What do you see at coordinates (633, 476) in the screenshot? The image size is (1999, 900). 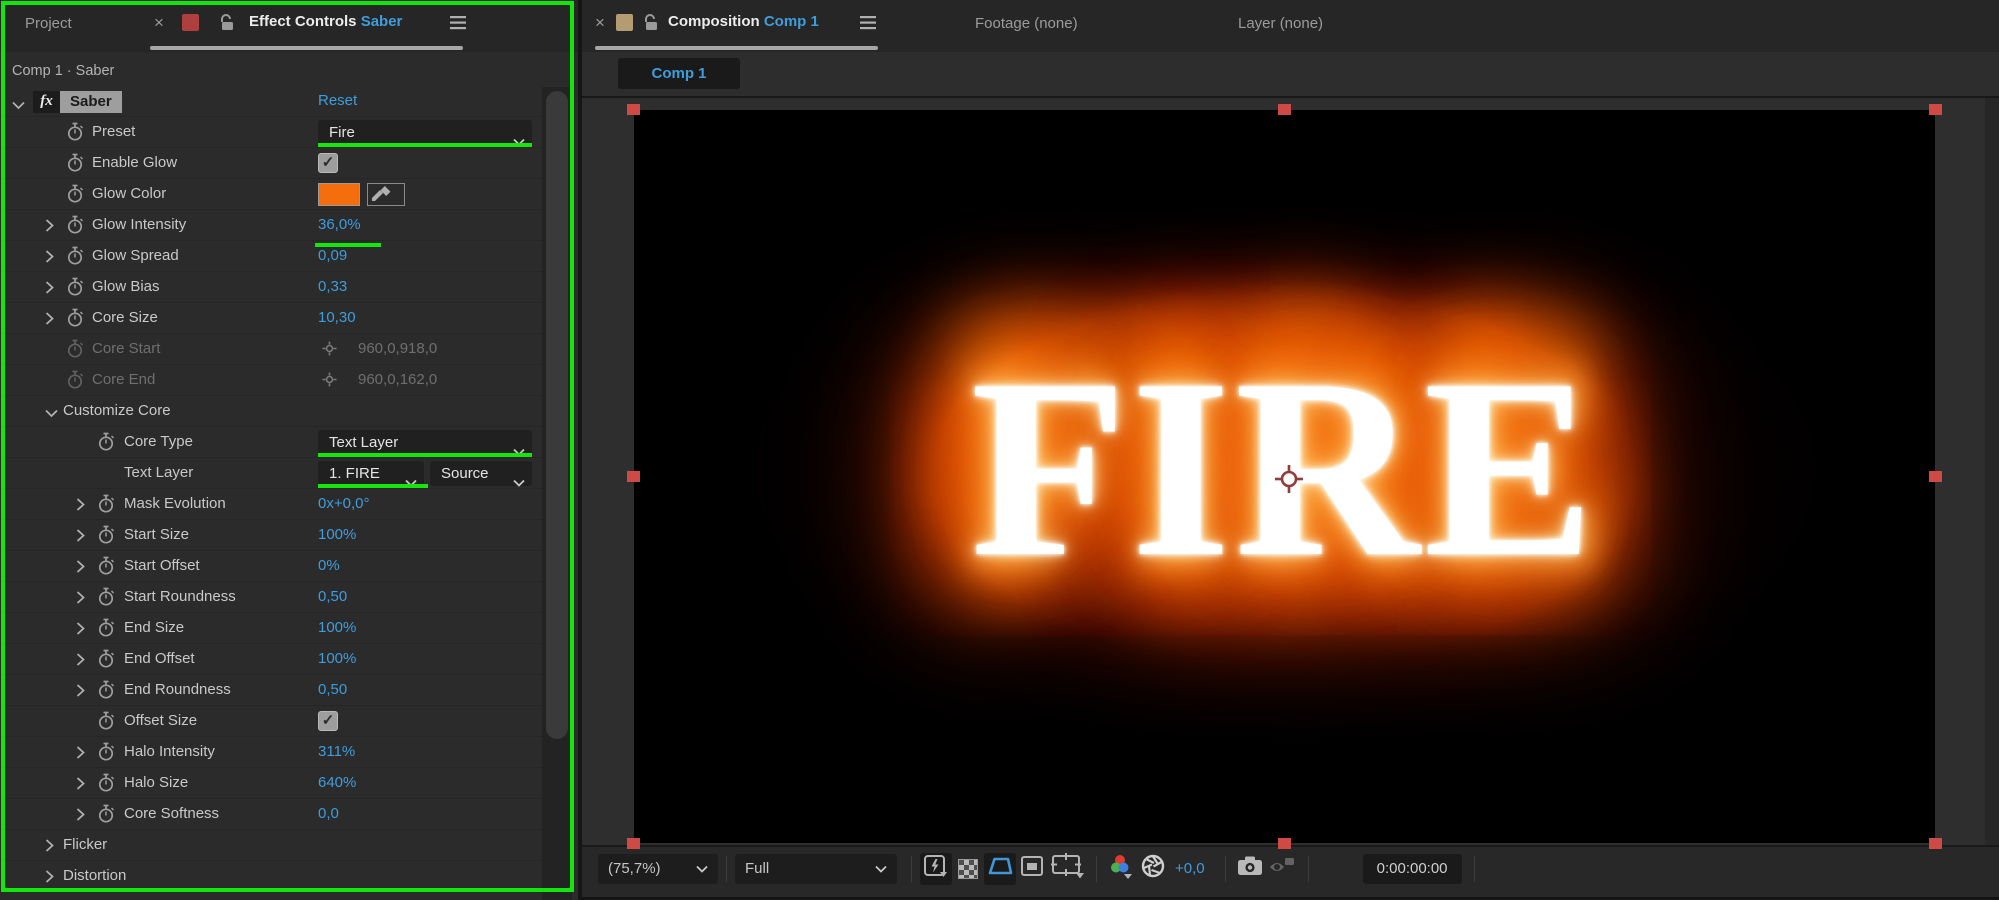 I see `layer-handle-mid-left` at bounding box center [633, 476].